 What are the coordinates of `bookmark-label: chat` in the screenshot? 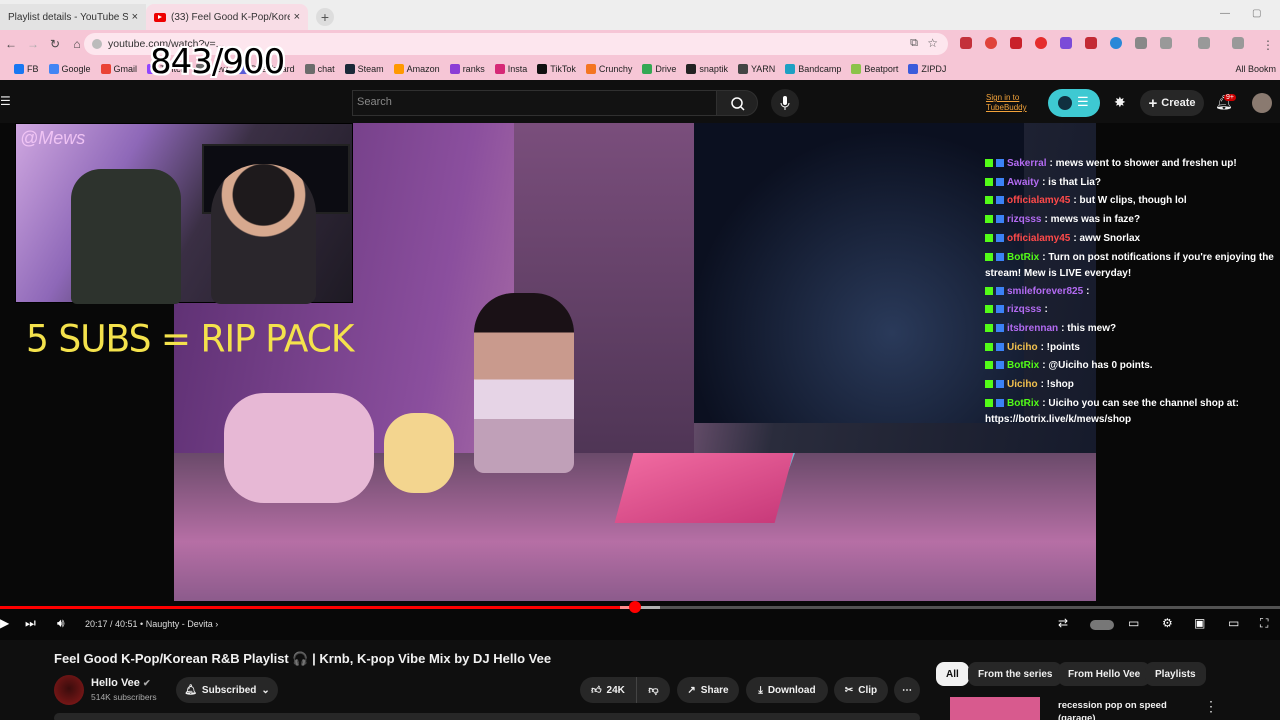 It's located at (326, 69).